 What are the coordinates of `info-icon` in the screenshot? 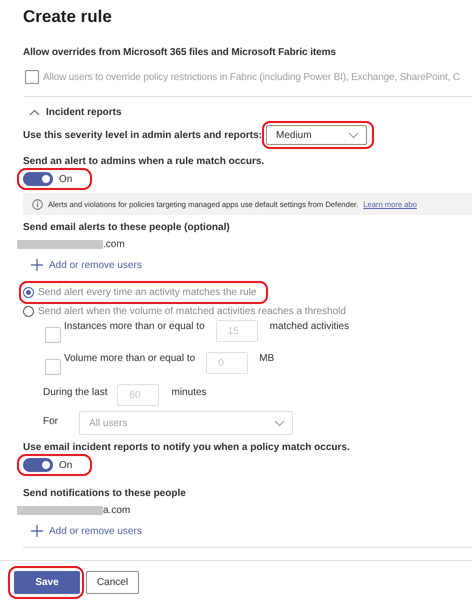 It's located at (37, 204).